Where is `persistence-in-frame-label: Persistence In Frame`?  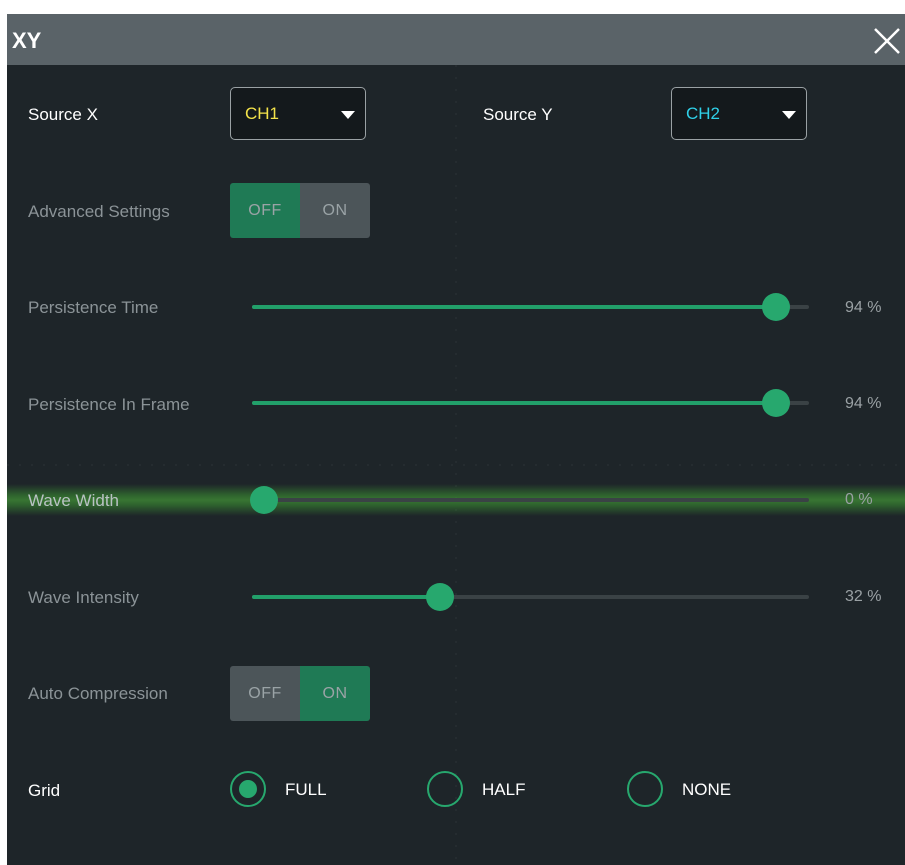
persistence-in-frame-label: Persistence In Frame is located at coordinates (109, 404).